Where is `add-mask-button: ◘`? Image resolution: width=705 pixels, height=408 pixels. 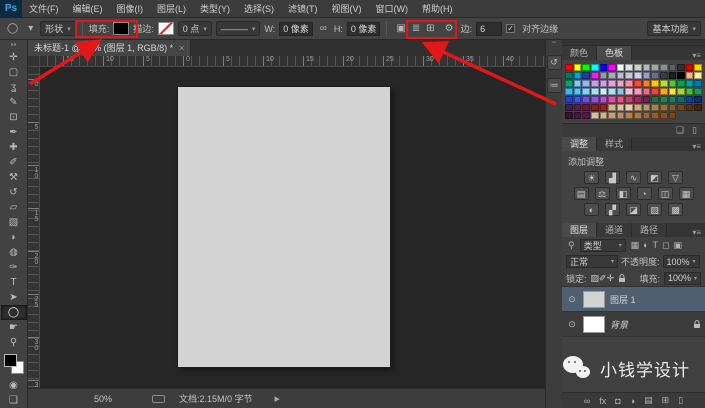
add-mask-button: ◘ is located at coordinates (617, 401).